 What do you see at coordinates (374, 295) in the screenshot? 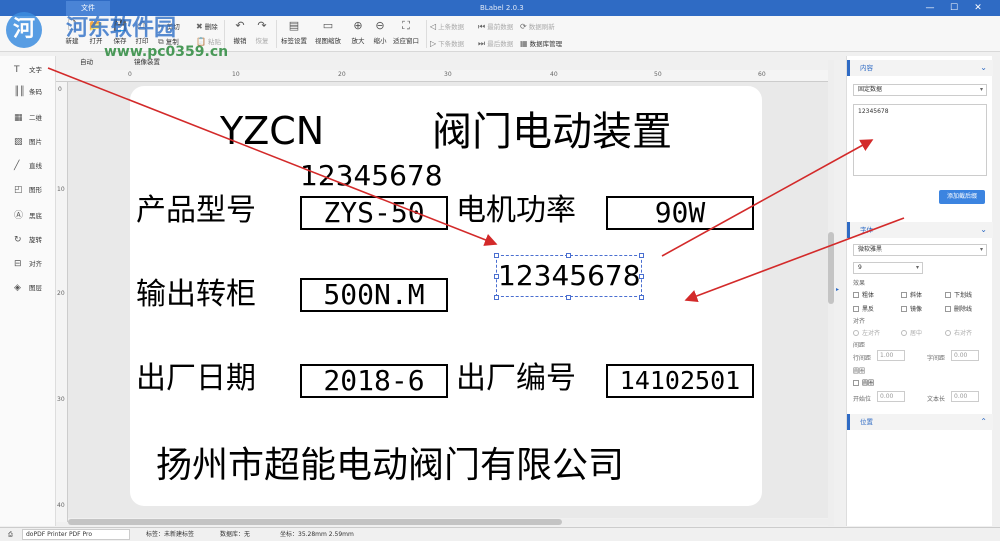
I see `label-torque-value: 500N.M` at bounding box center [374, 295].